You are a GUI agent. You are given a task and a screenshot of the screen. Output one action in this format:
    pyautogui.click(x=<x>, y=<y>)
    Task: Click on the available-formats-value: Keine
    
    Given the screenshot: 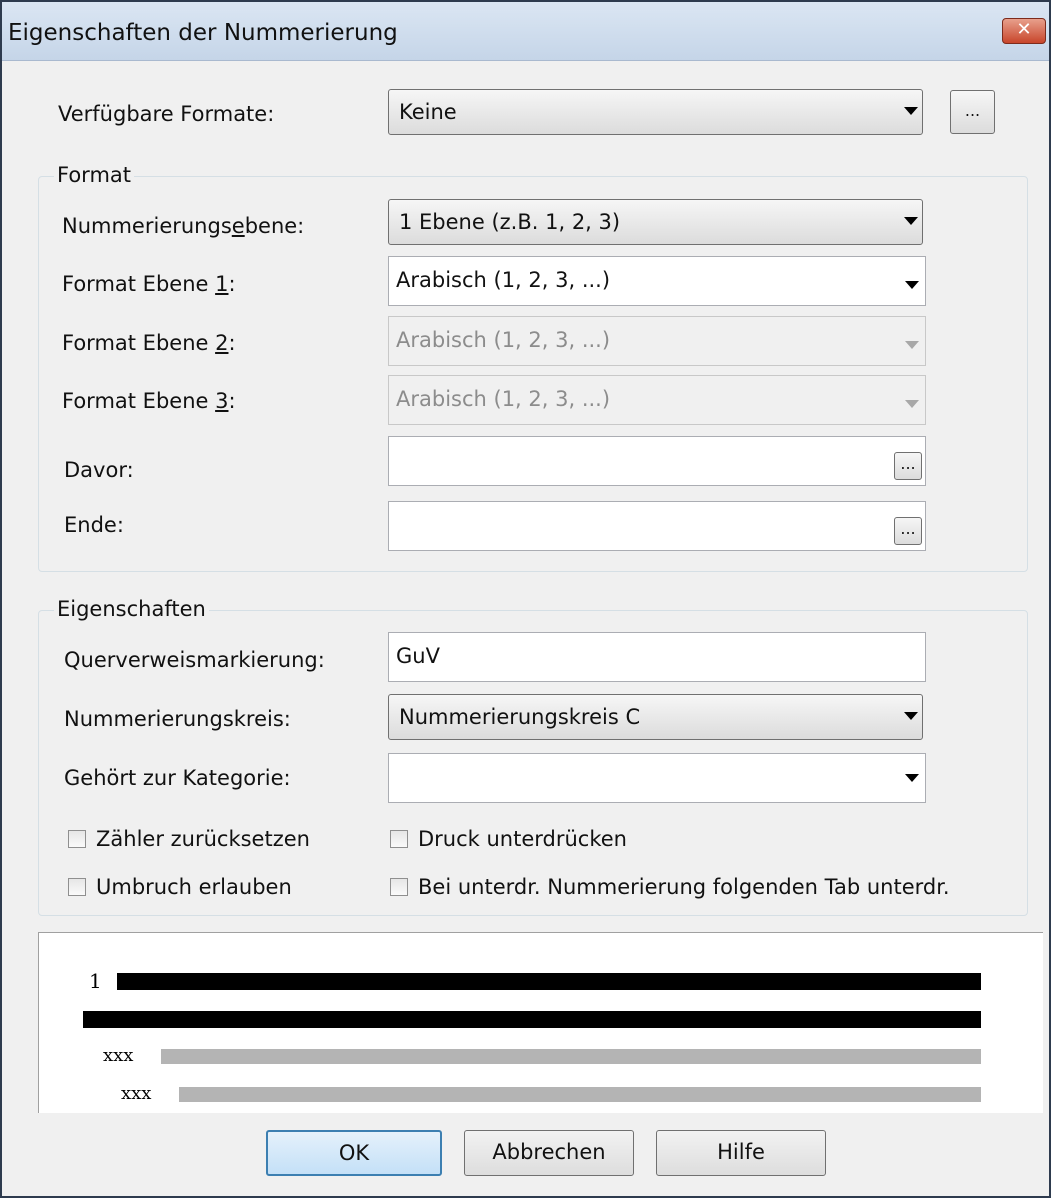 What is the action you would take?
    pyautogui.click(x=428, y=112)
    